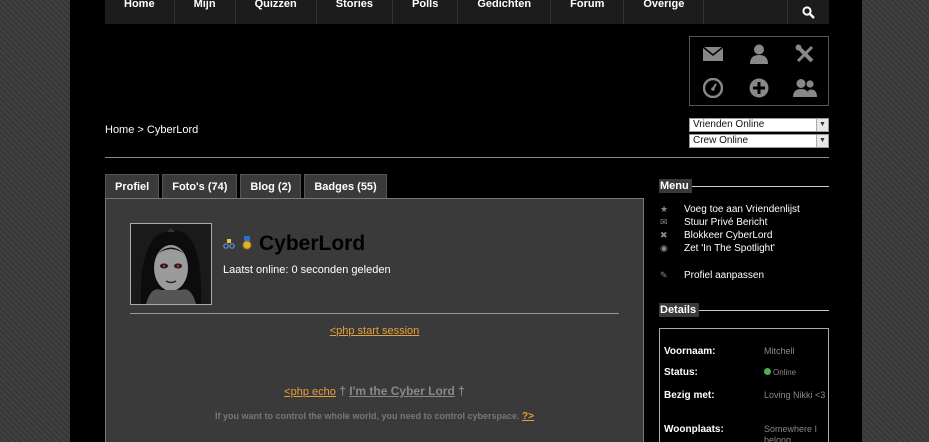 Image resolution: width=929 pixels, height=442 pixels. Describe the element at coordinates (247, 244) in the screenshot. I see `badge-medal-icon` at that location.